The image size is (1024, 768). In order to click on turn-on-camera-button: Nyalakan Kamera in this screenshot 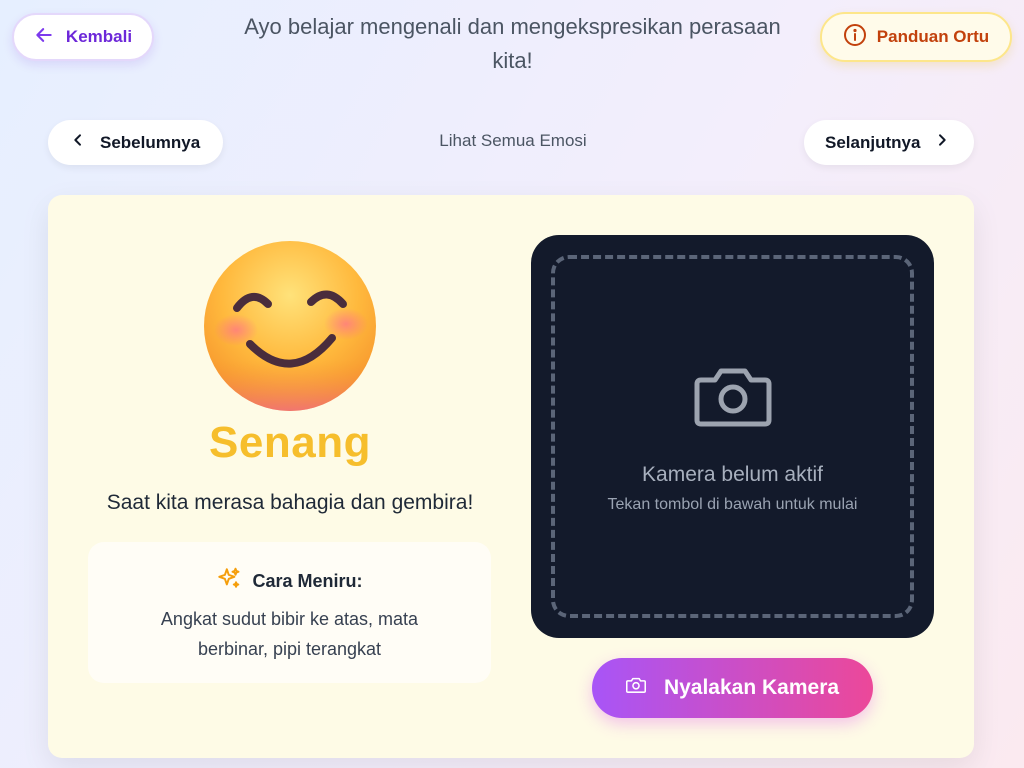, I will do `click(732, 688)`.